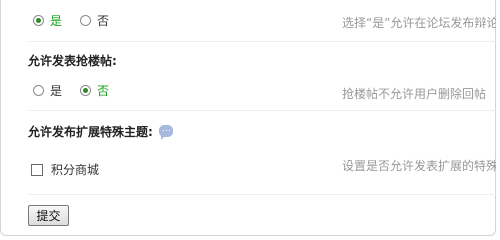 The height and width of the screenshot is (240, 500). I want to click on radio-option-no-2: 否, so click(94, 90).